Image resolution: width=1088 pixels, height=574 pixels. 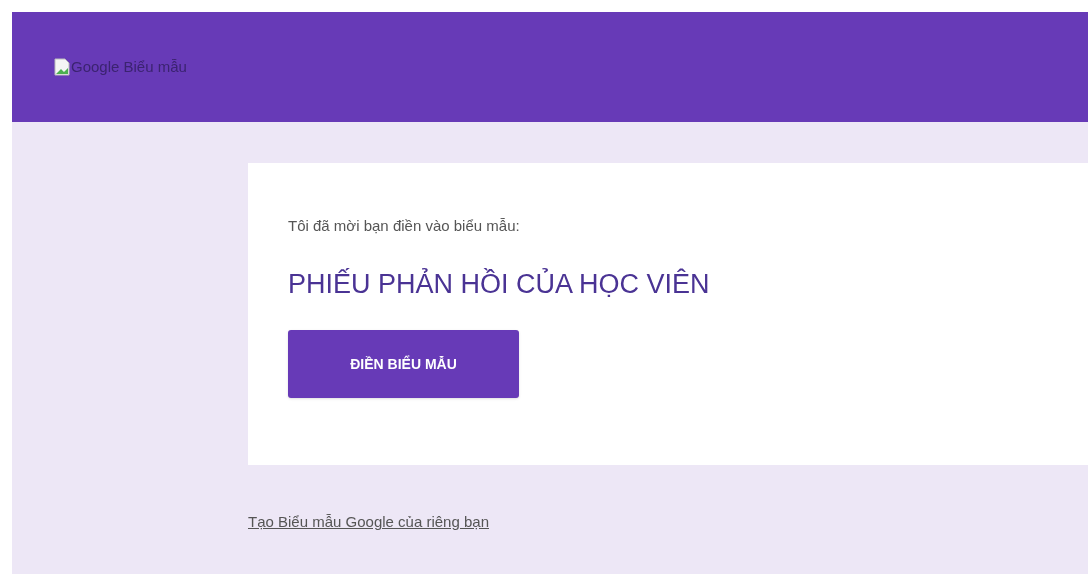 I want to click on broken-image-icon, so click(x=62, y=67).